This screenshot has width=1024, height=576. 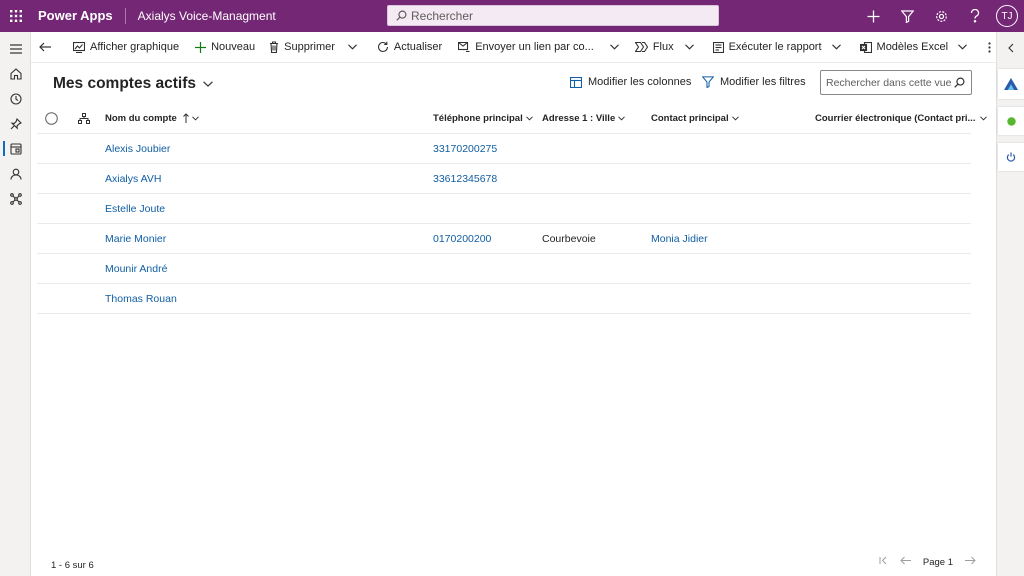 What do you see at coordinates (274, 47) in the screenshot?
I see `trash-icon` at bounding box center [274, 47].